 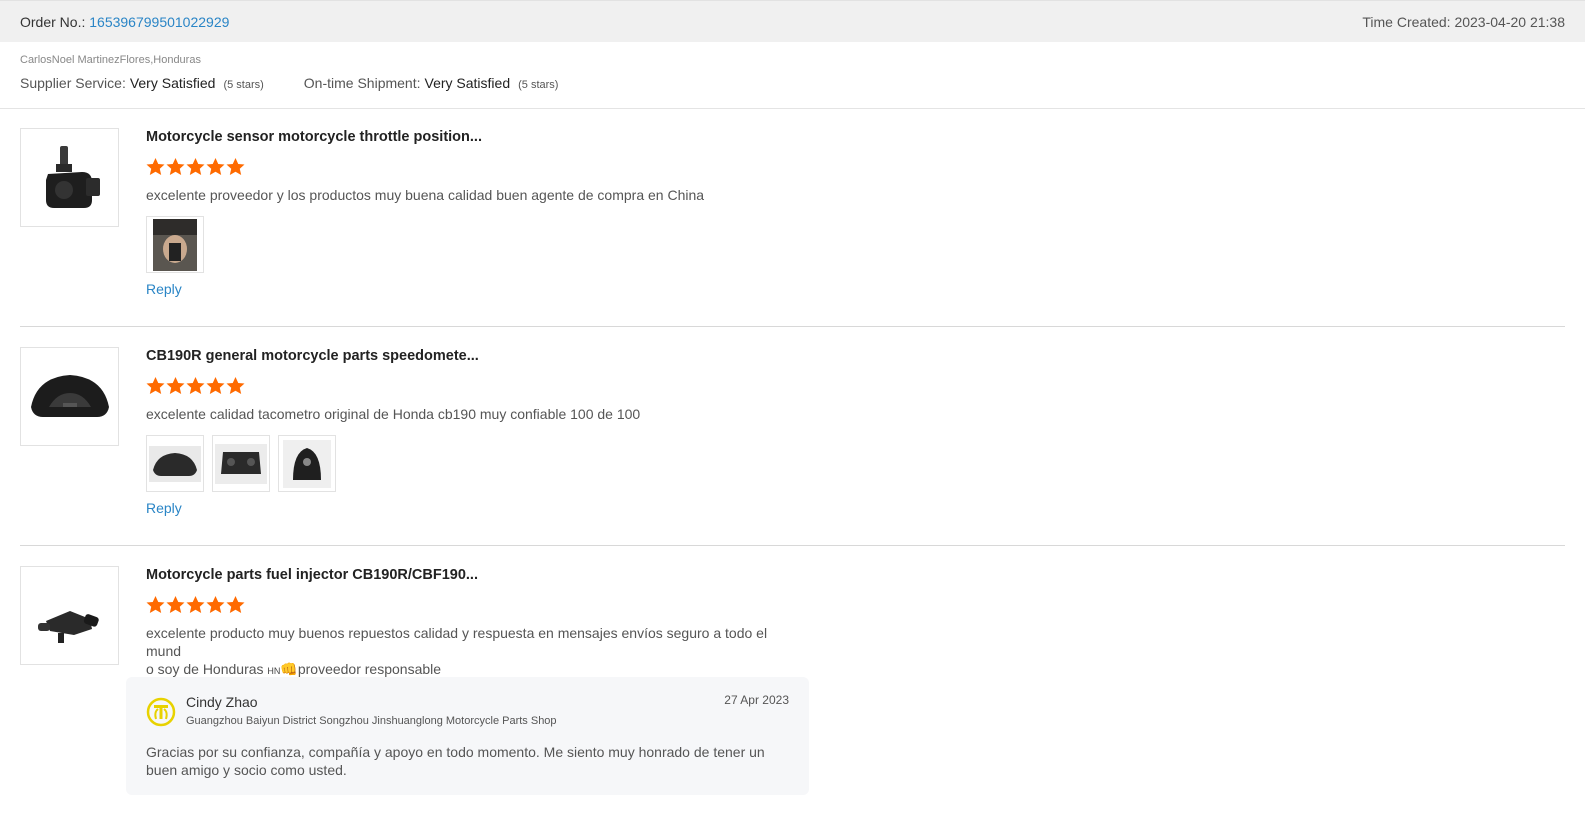 What do you see at coordinates (222, 702) in the screenshot?
I see `seller-name: Cindy Zhao` at bounding box center [222, 702].